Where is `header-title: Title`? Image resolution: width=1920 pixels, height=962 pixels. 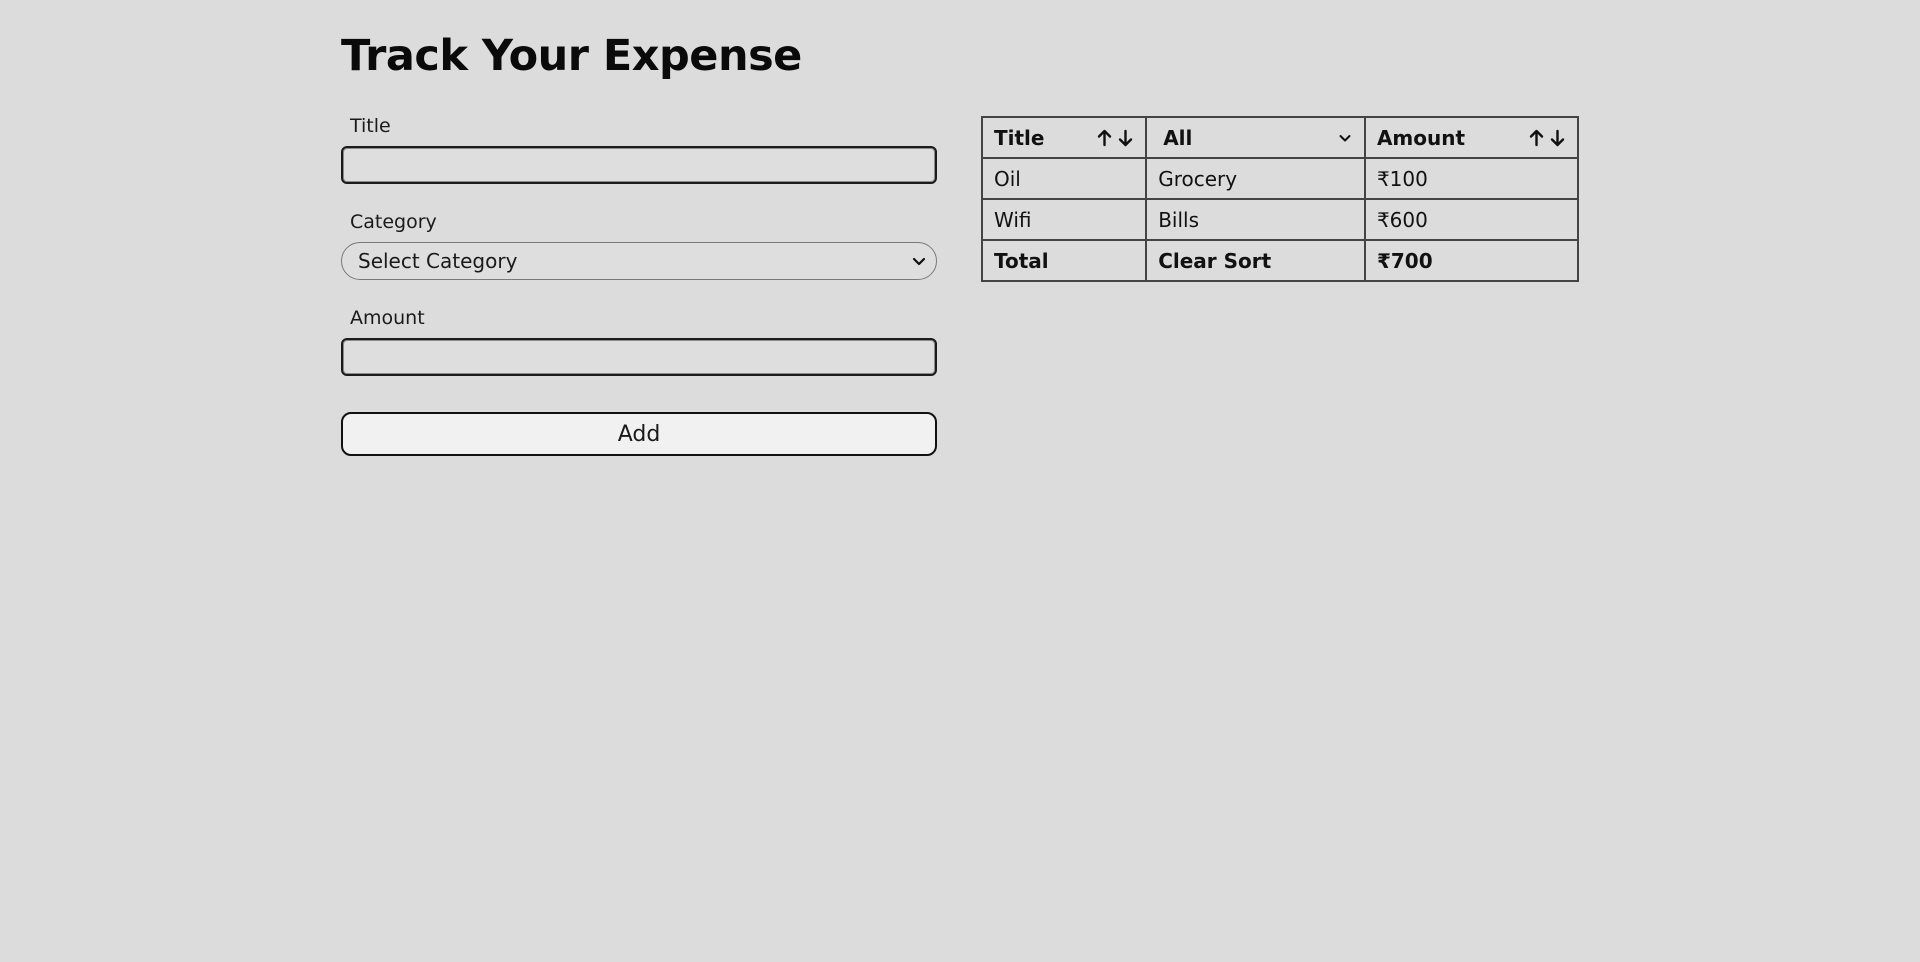 header-title: Title is located at coordinates (1064, 137).